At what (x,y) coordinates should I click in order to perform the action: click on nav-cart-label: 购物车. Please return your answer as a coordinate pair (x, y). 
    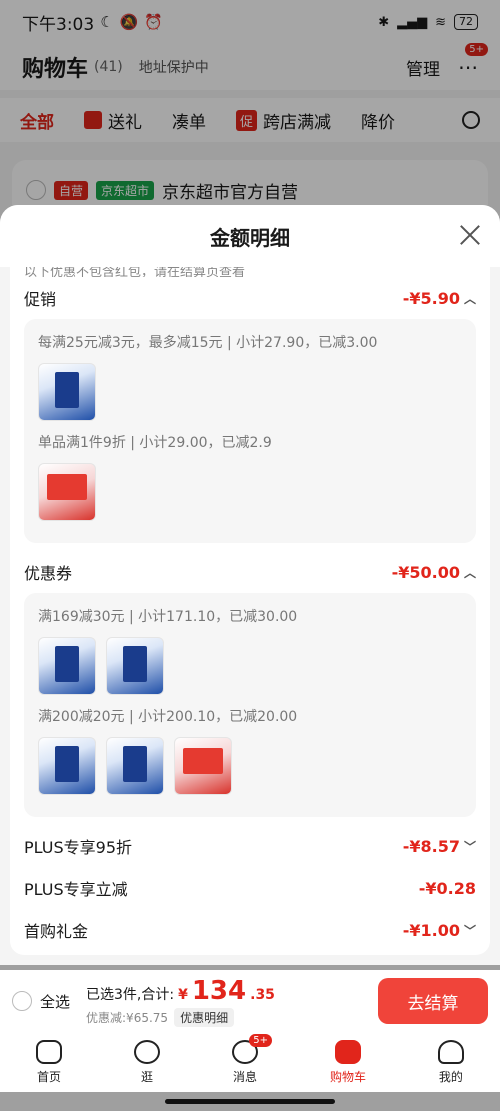
    Looking at the image, I should click on (347, 1076).